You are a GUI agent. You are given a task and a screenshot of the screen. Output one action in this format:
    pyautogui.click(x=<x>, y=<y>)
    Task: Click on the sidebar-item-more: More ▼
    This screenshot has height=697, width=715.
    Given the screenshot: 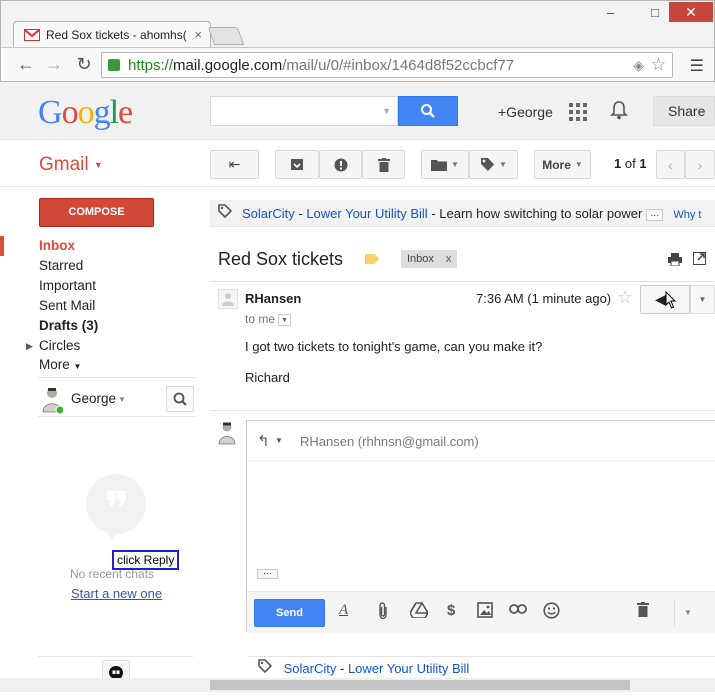 What is the action you would take?
    pyautogui.click(x=100, y=365)
    